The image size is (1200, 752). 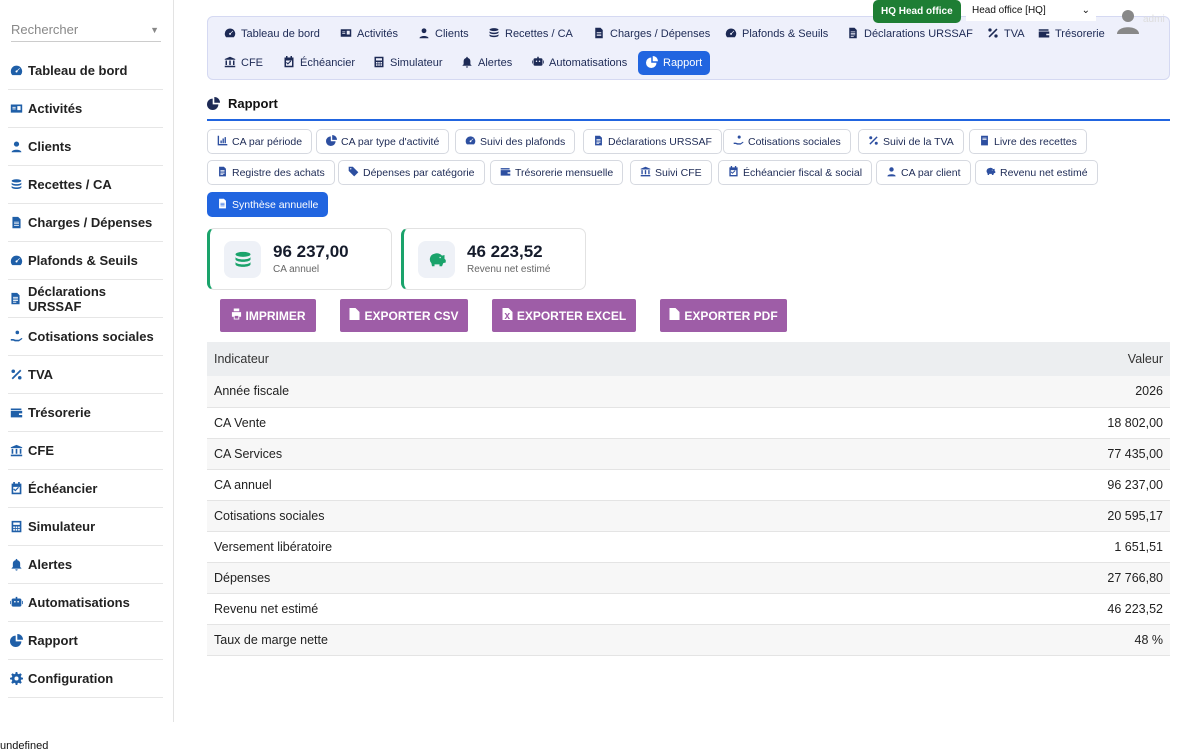 What do you see at coordinates (85, 185) in the screenshot?
I see `sidebar-item-recettes-ca: Recettes / CA` at bounding box center [85, 185].